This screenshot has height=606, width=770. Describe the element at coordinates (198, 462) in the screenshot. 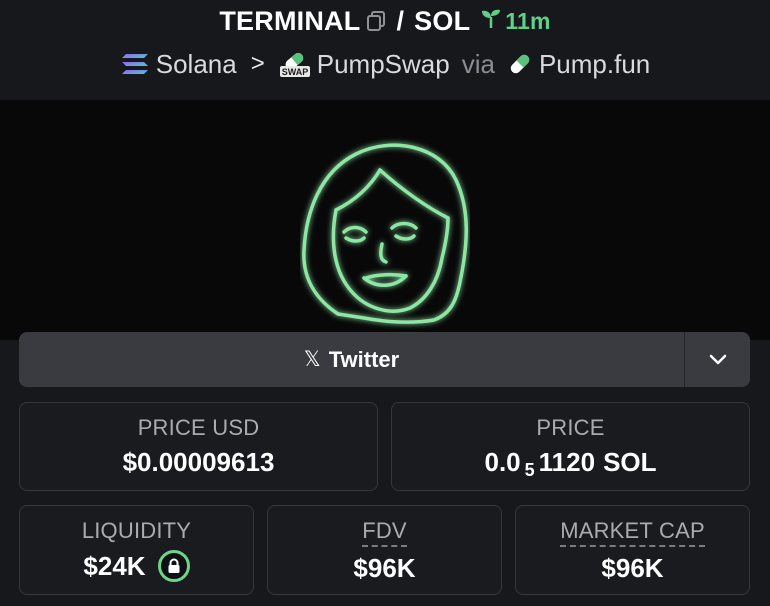

I see `price-usd-value: $0.00009613` at that location.